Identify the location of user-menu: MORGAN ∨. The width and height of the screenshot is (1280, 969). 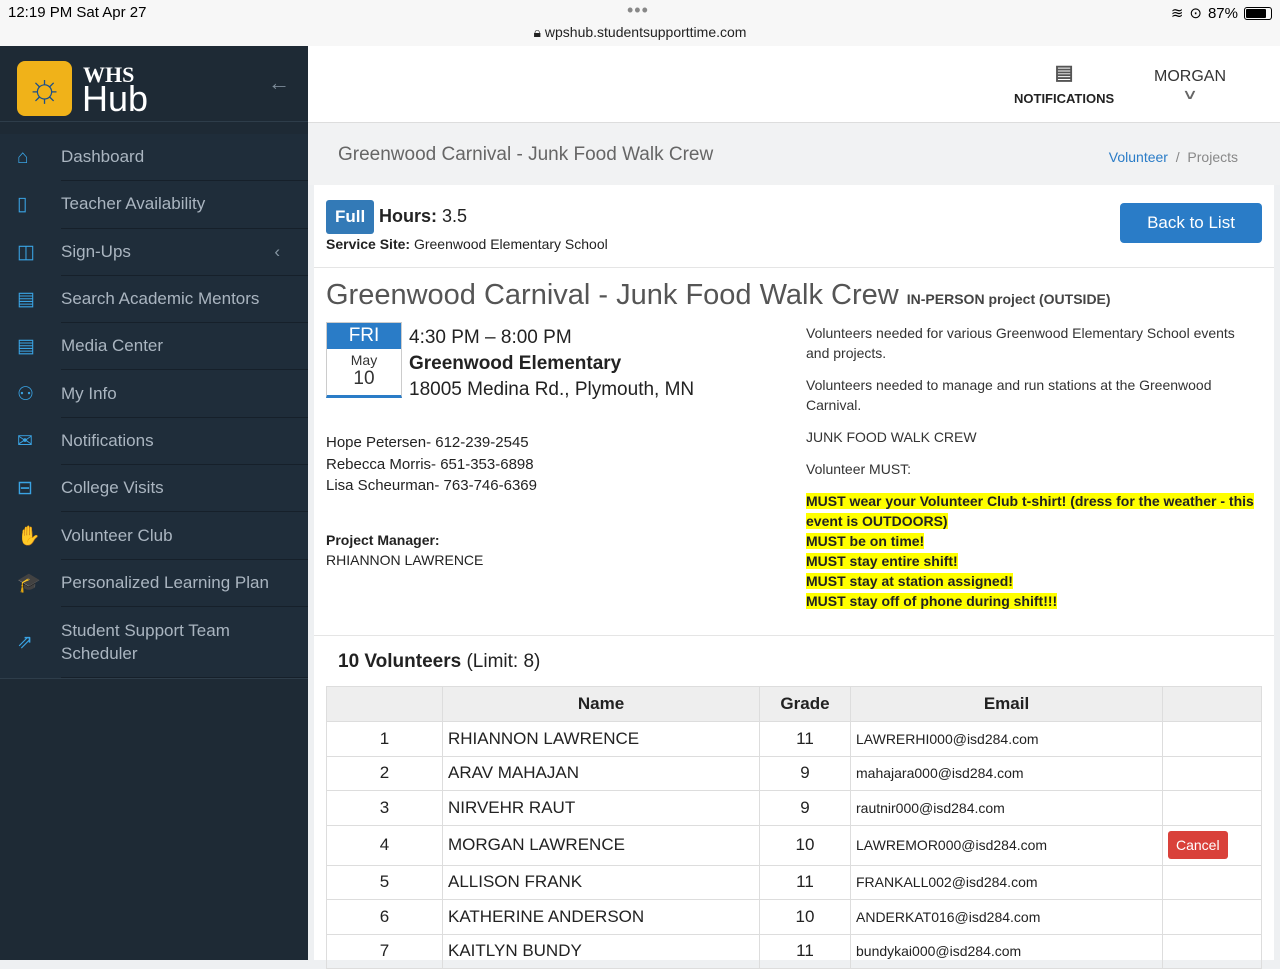
(1190, 85).